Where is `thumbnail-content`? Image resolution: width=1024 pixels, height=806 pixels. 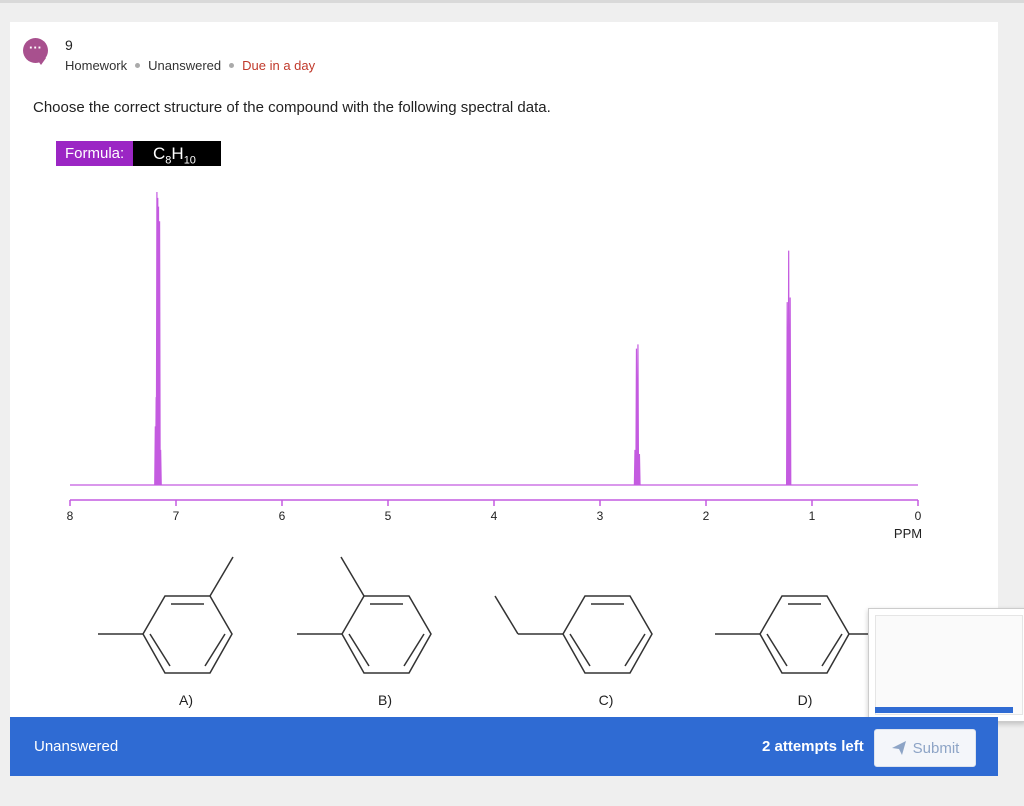
thumbnail-content is located at coordinates (949, 665).